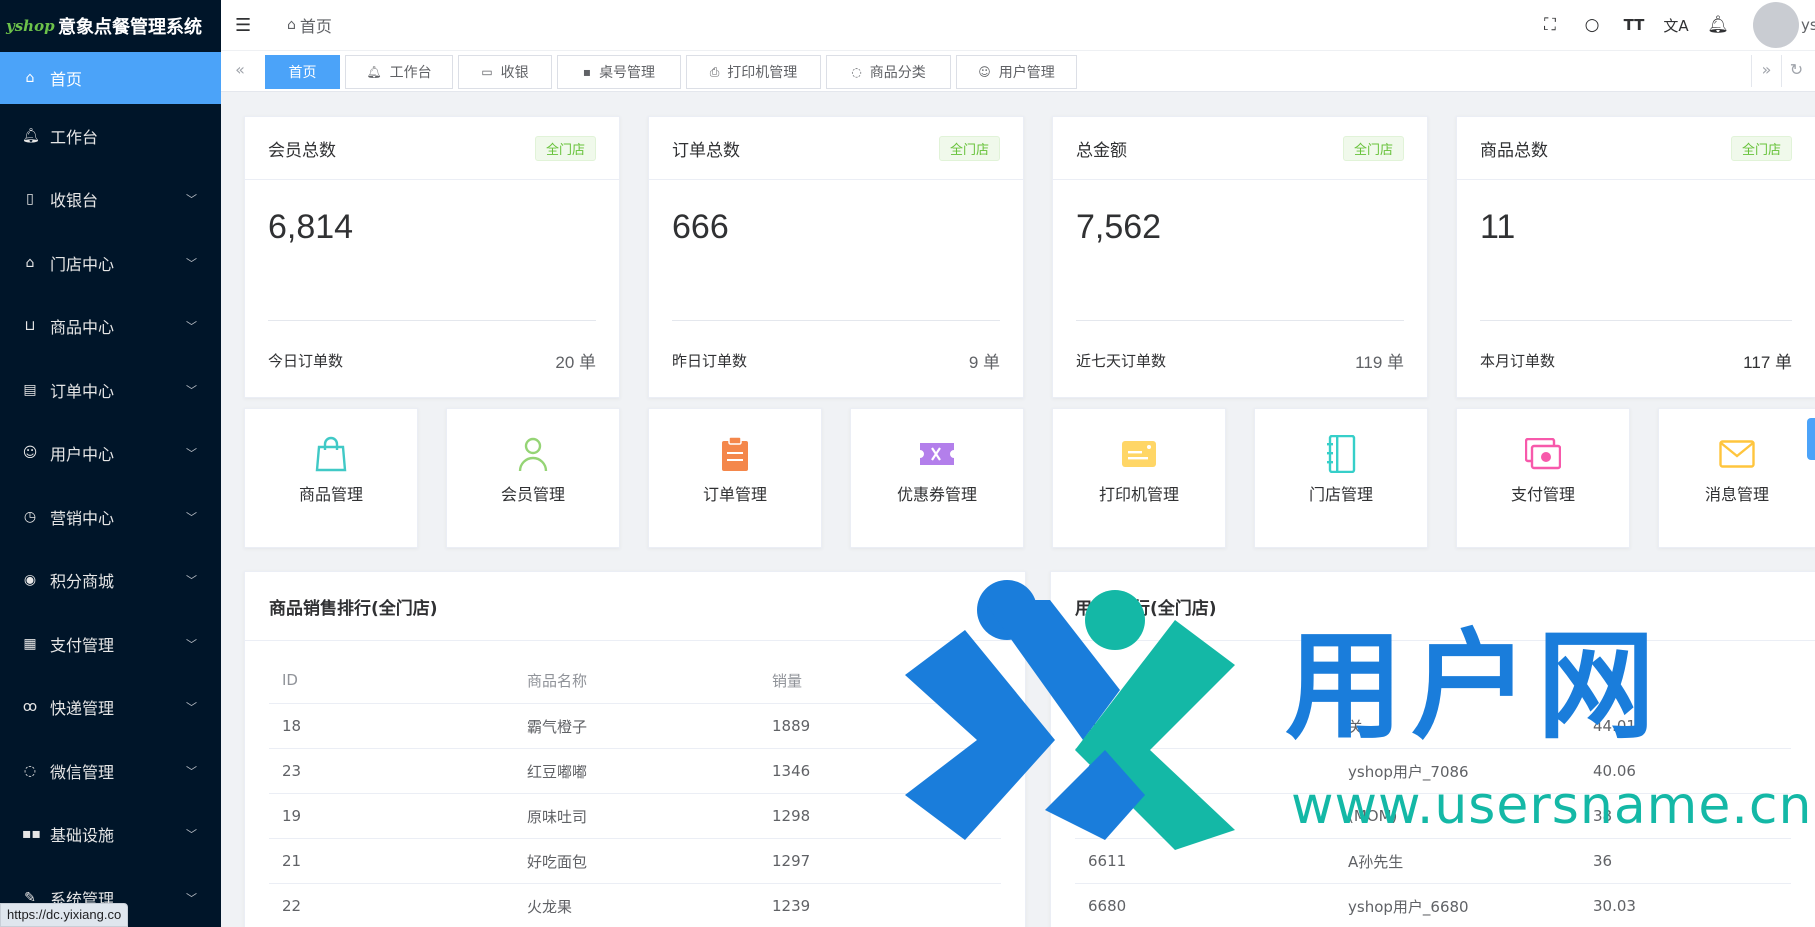  What do you see at coordinates (1543, 478) in the screenshot?
I see `shortcut-payment-management: 支付管理` at bounding box center [1543, 478].